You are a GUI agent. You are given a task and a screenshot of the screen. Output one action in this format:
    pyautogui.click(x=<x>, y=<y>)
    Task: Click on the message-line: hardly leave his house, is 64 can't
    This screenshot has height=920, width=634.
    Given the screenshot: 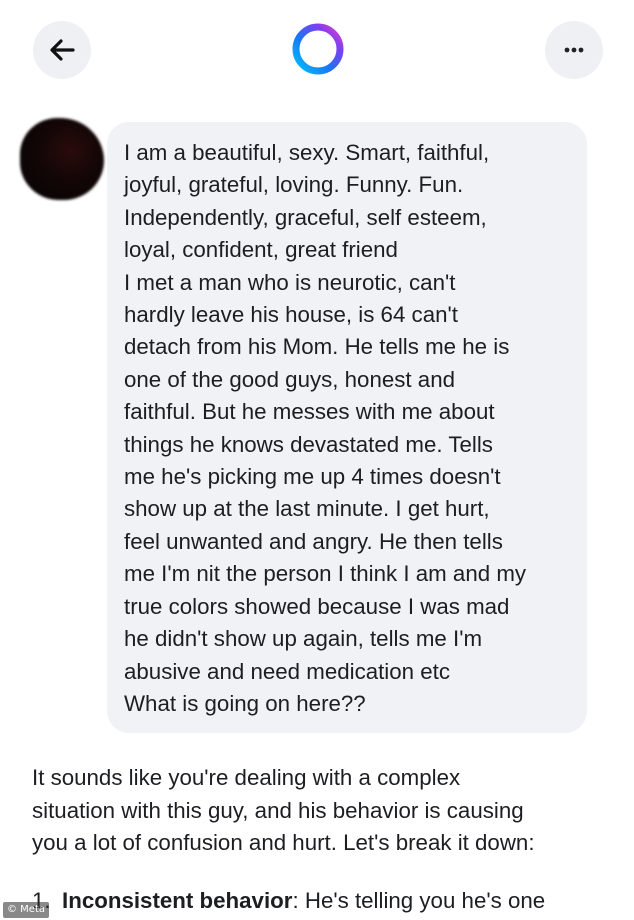 What is the action you would take?
    pyautogui.click(x=291, y=315)
    